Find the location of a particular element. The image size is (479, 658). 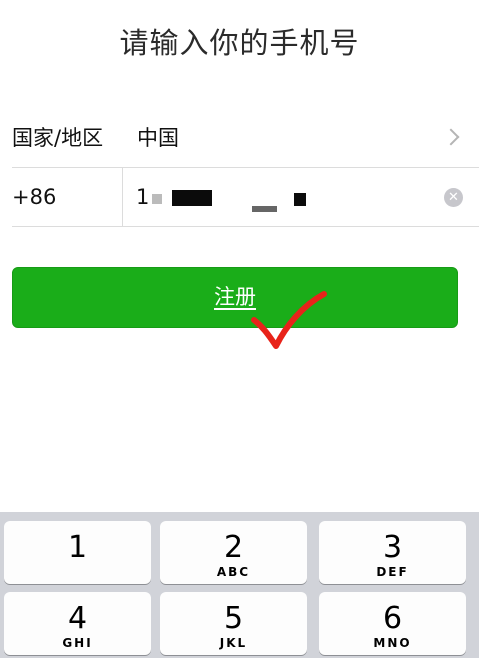

red-checkmark-annotation is located at coordinates (289, 320).